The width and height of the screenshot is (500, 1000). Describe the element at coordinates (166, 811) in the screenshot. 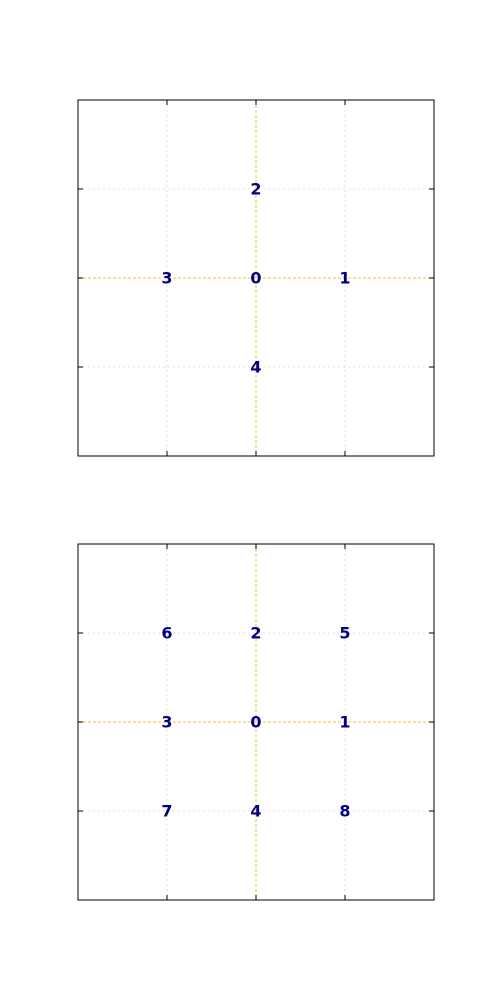

I see `node-label-7: 7` at that location.